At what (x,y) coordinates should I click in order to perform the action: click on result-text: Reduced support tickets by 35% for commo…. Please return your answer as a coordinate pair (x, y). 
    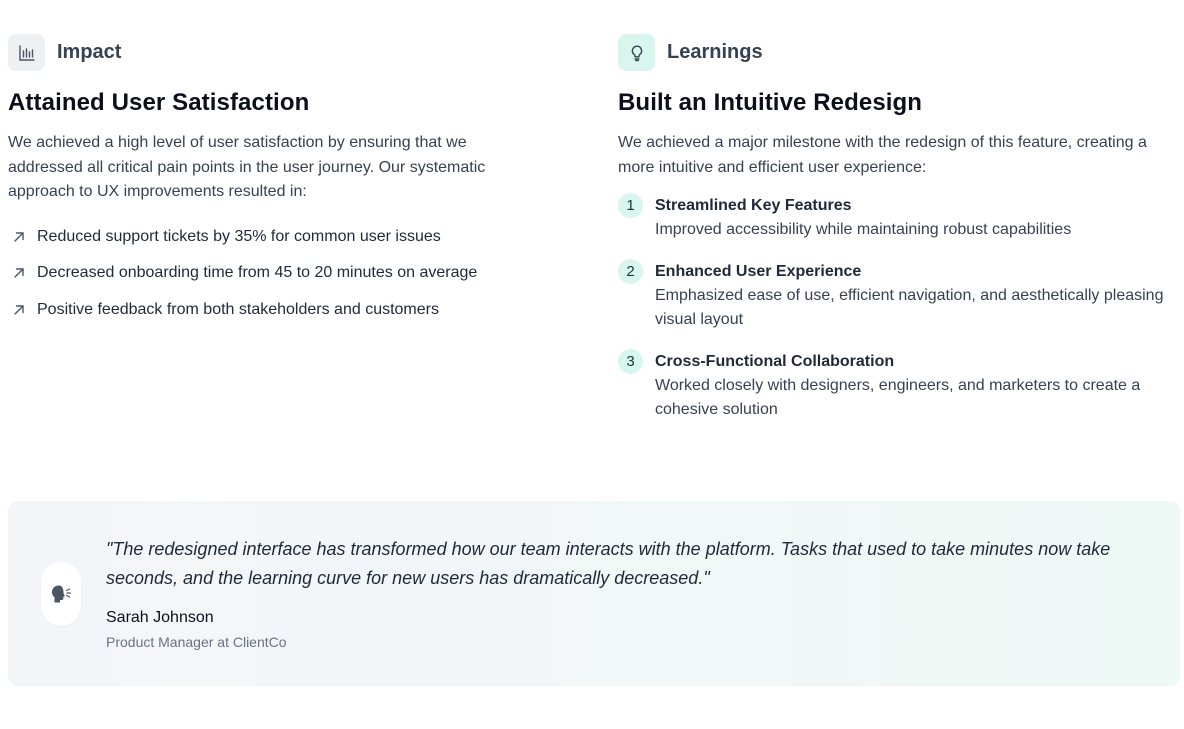
    Looking at the image, I should click on (239, 236).